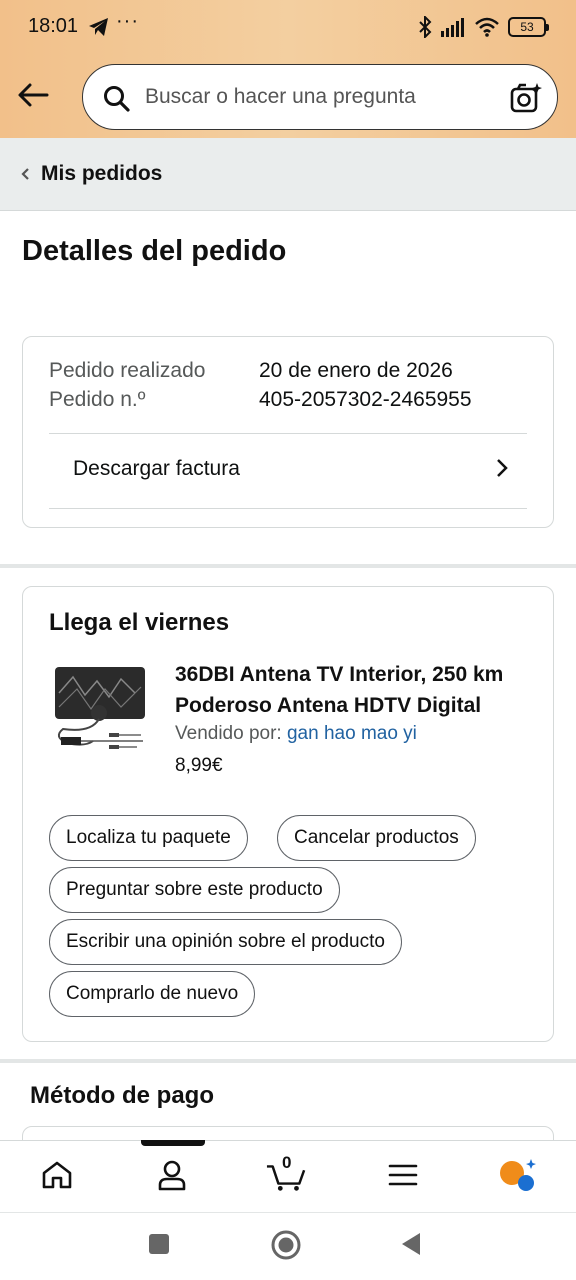 The image size is (576, 1280). What do you see at coordinates (356, 370) in the screenshot?
I see `order-date-value: 20 de enero de 2026` at bounding box center [356, 370].